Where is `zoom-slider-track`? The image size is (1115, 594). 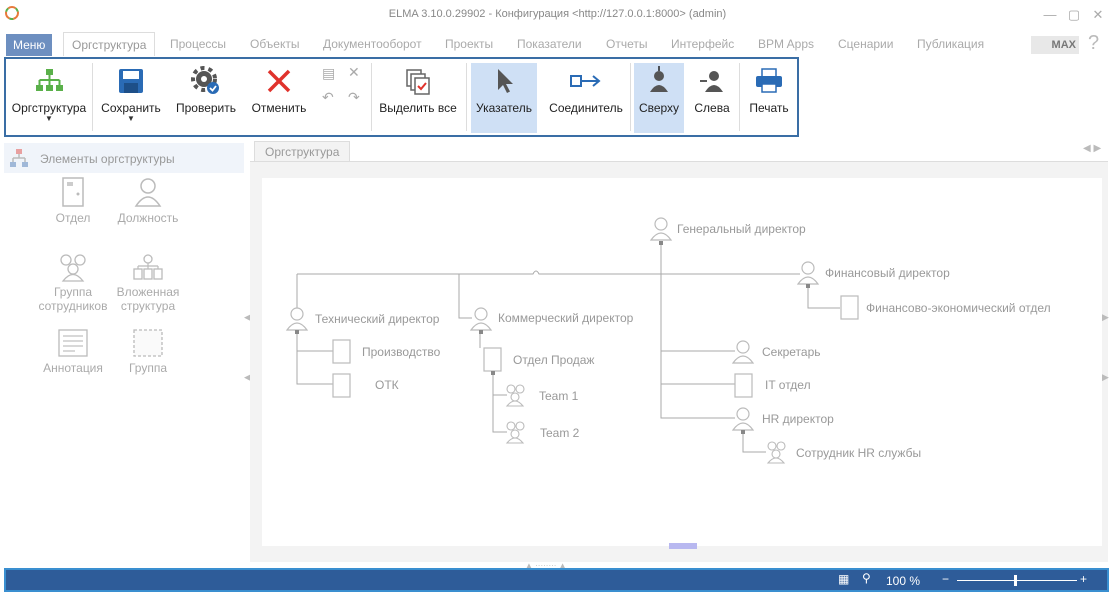 zoom-slider-track is located at coordinates (1017, 580).